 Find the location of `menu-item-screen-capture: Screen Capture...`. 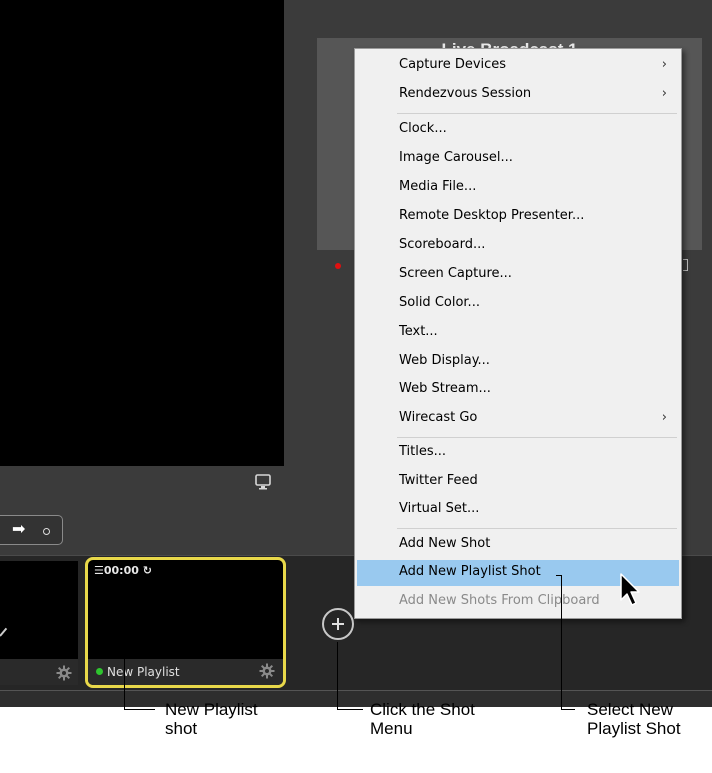

menu-item-screen-capture: Screen Capture... is located at coordinates (518, 275).